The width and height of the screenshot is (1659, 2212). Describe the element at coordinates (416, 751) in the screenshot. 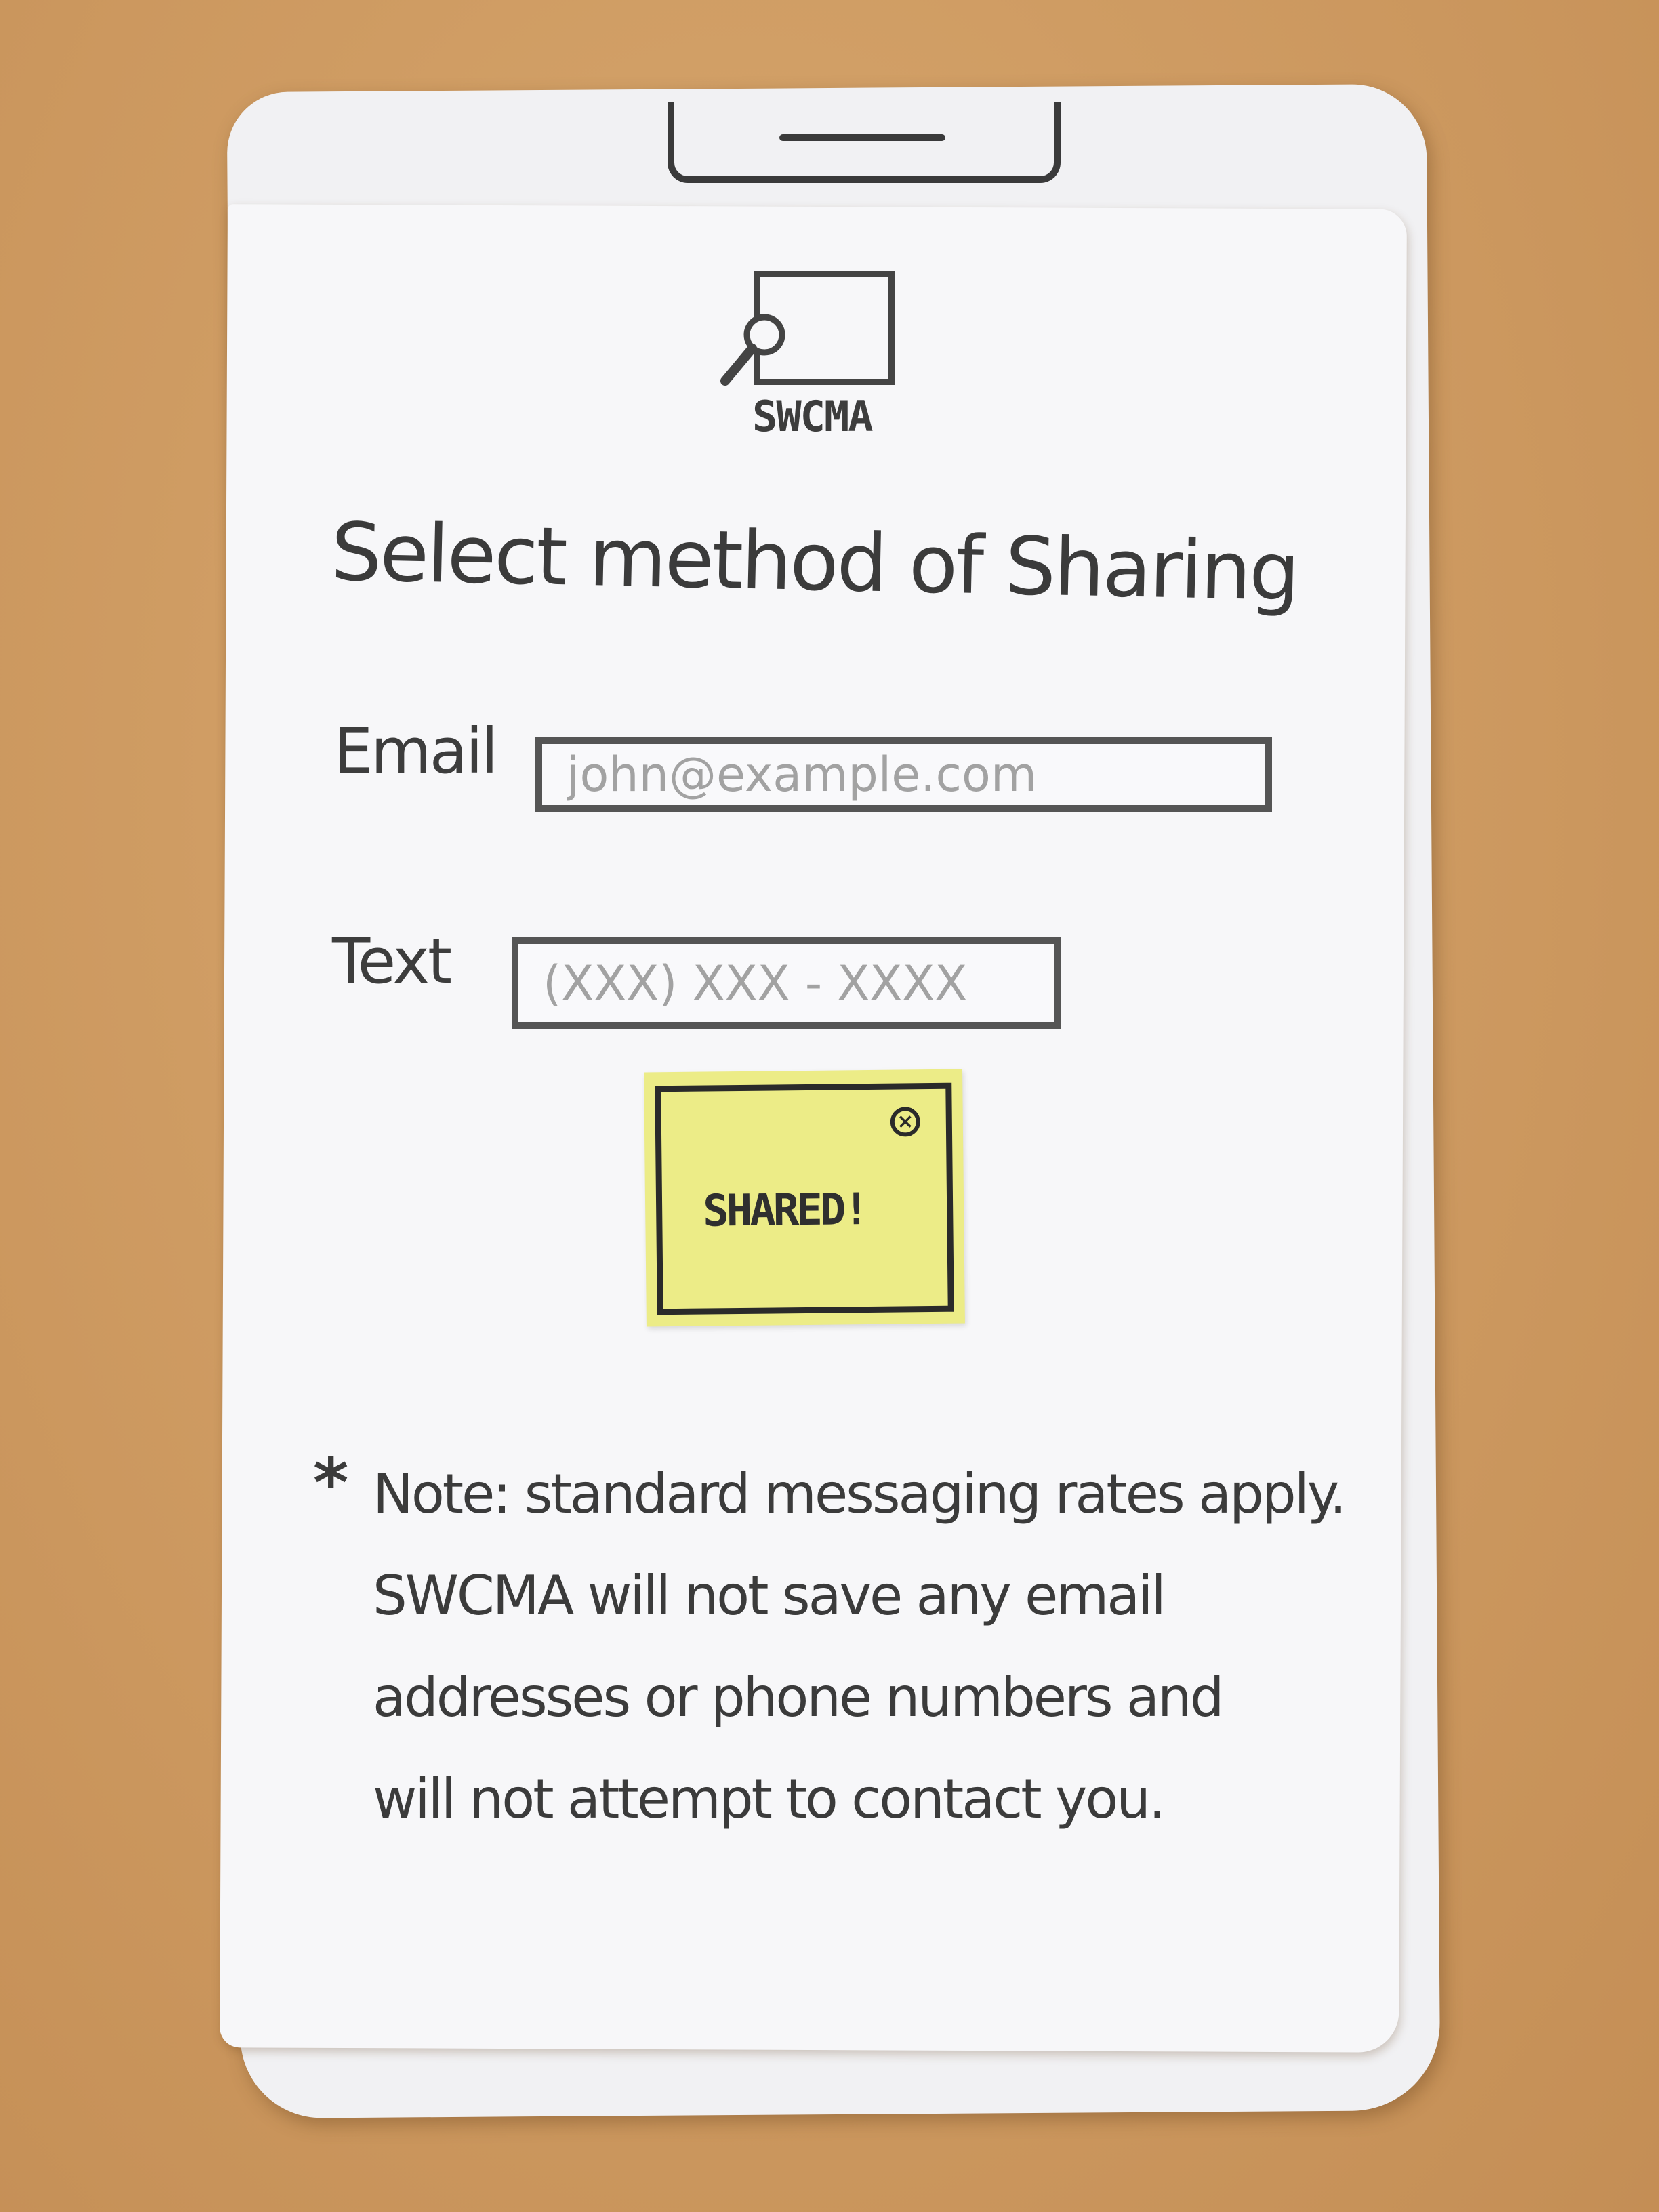

I see `email-label: Email` at that location.